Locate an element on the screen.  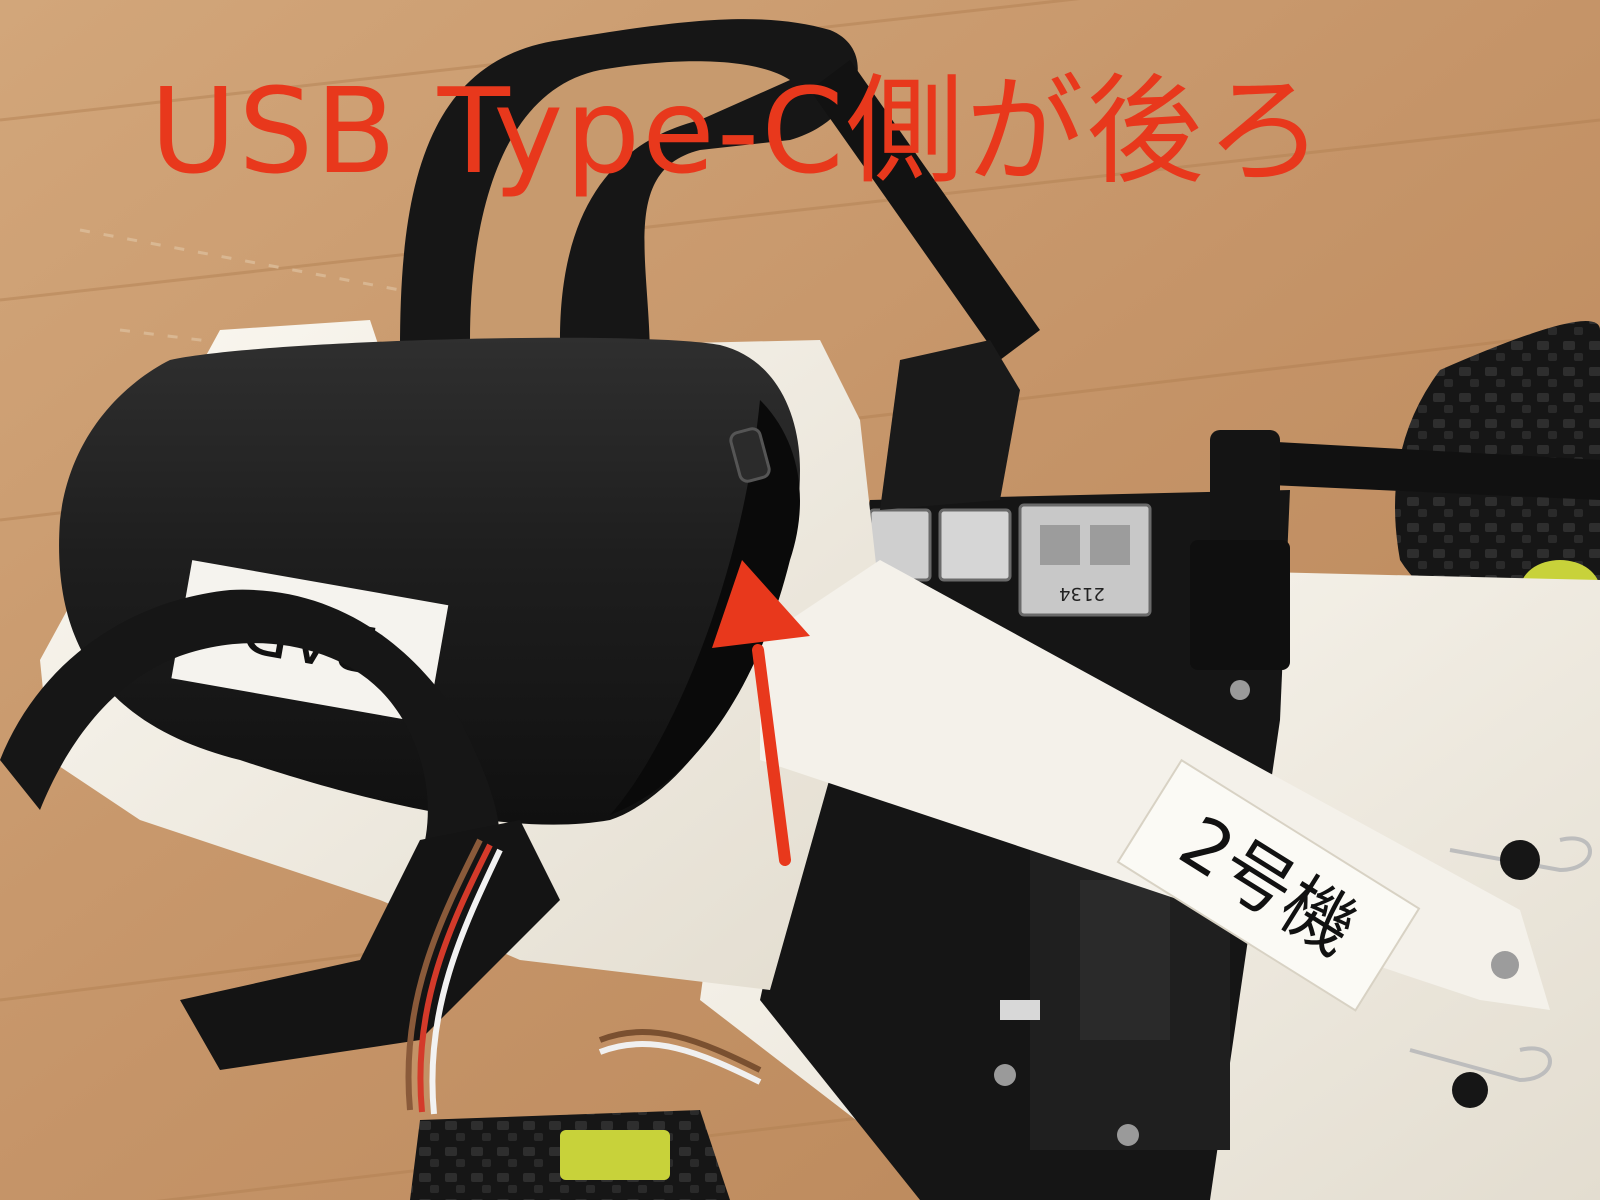
annotation-caption: USB Type-C側が後ろ is located at coordinates (738, 131).